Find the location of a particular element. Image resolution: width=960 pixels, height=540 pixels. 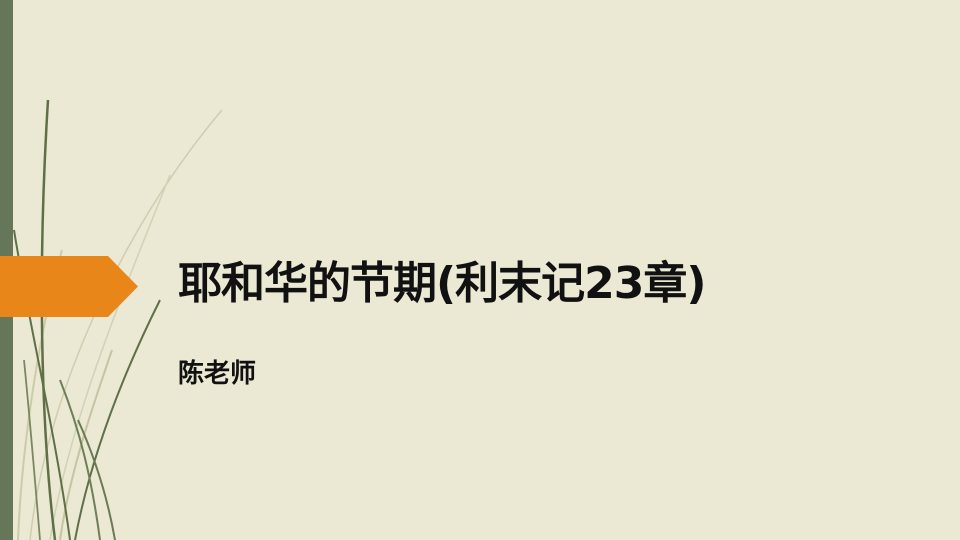

presenter-name: 陈老师 is located at coordinates (217, 374).